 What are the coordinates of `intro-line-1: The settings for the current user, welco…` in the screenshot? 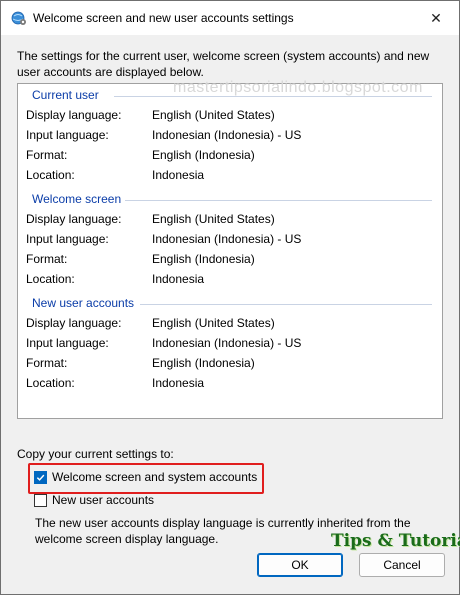 It's located at (223, 56).